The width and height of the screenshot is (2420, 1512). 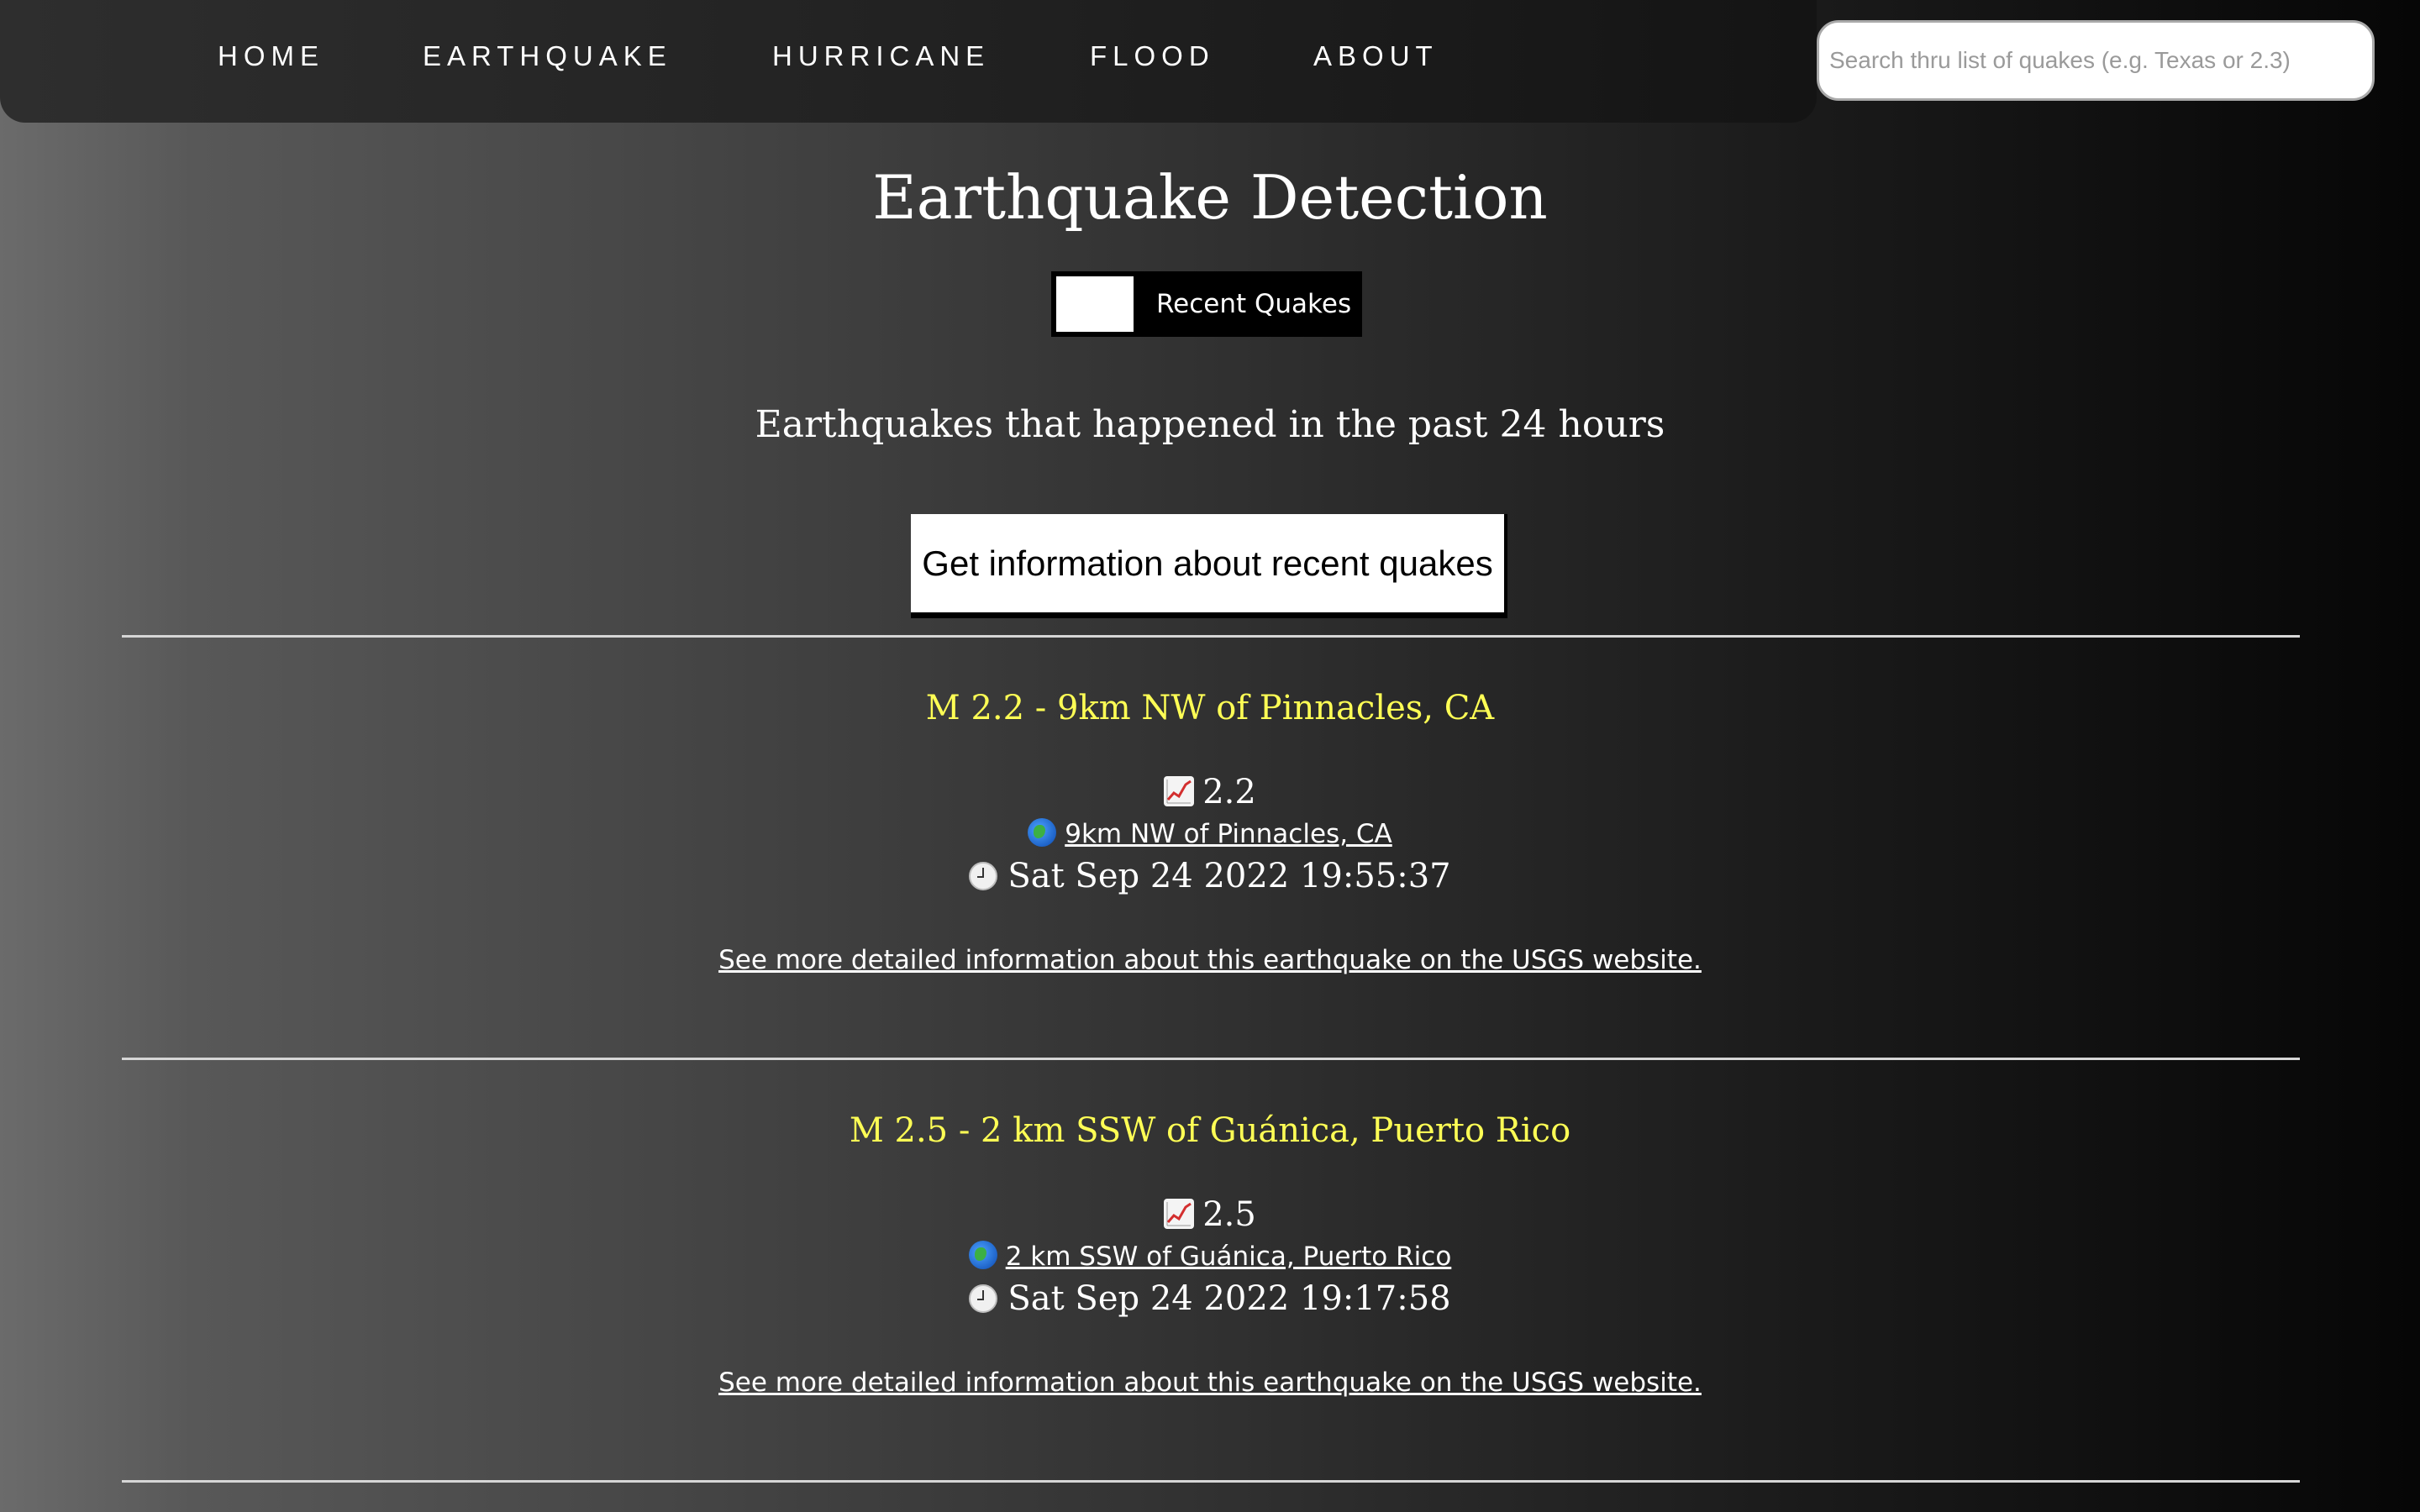 I want to click on quake-title: M 2.5 - 2 km SSW of Guánica, Puerto Rico, so click(x=1210, y=1130).